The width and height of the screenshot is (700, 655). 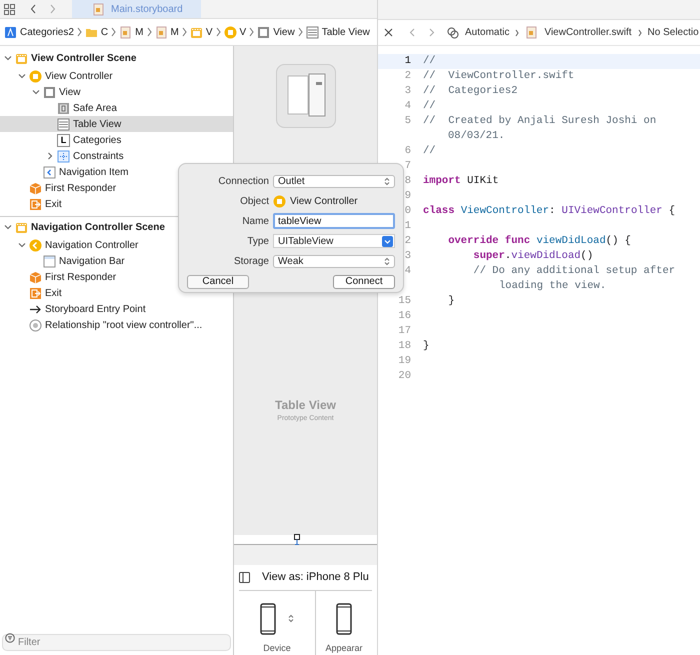 What do you see at coordinates (116, 58) in the screenshot?
I see `scene-row: View Controller Scene` at bounding box center [116, 58].